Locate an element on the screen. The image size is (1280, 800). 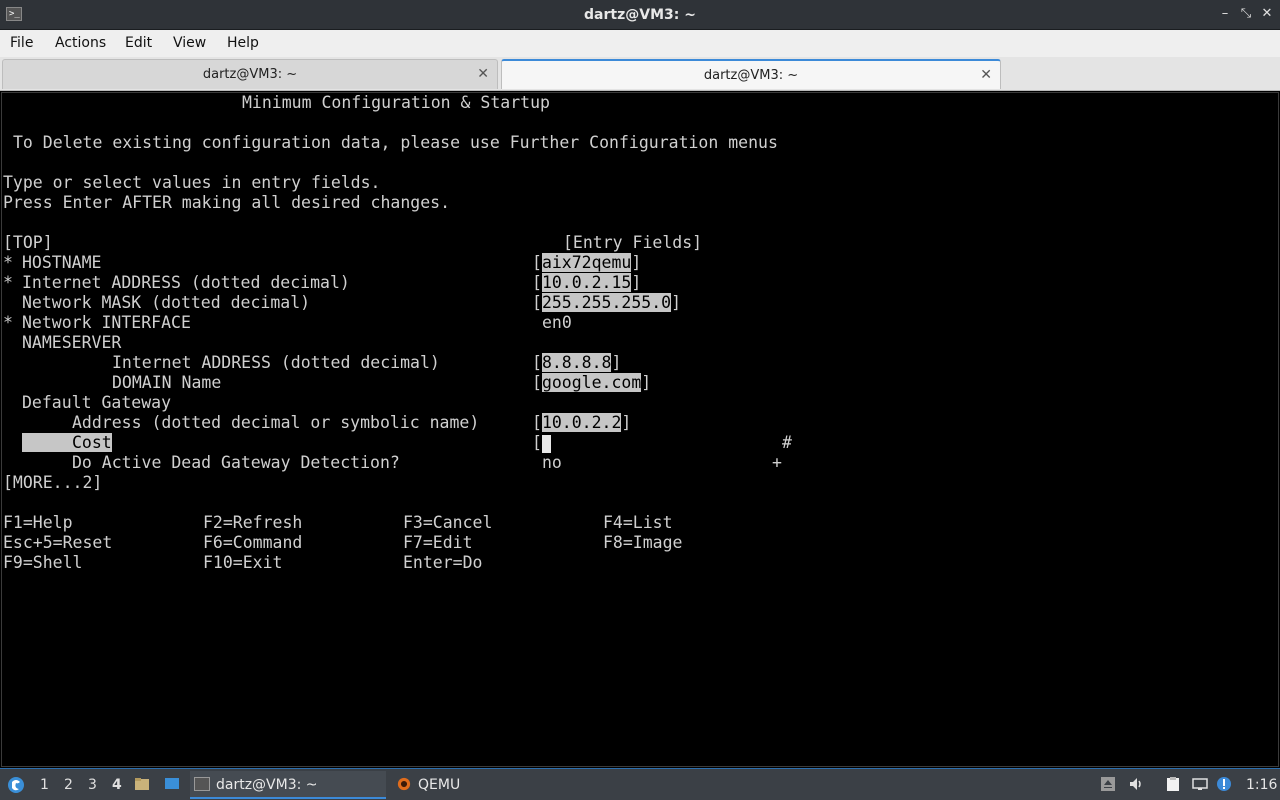
field-label-text: Do Active Dead Gateway Detection? is located at coordinates (236, 462).